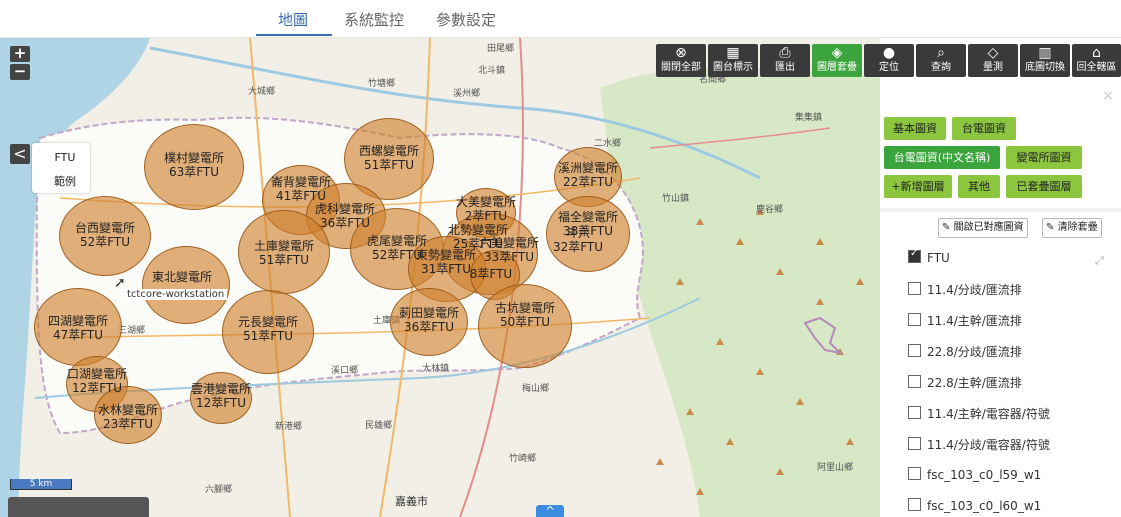 The image size is (1121, 517). What do you see at coordinates (105, 235) in the screenshot?
I see `substation-label: 台西變電所 52萃FTU` at bounding box center [105, 235].